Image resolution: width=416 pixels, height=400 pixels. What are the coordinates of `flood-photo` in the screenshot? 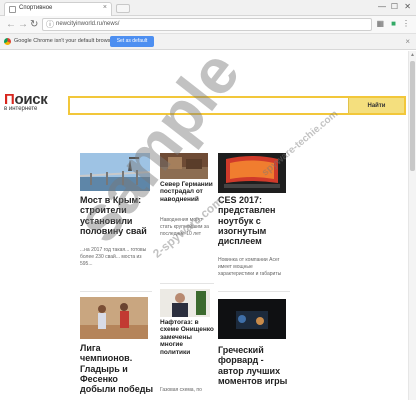 It's located at (184, 166).